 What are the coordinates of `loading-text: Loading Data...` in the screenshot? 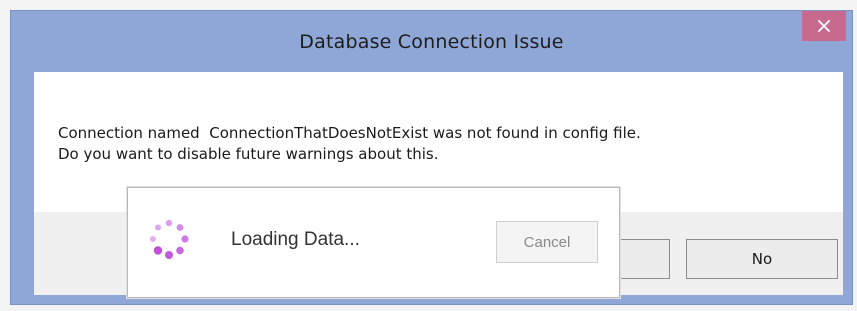 It's located at (295, 239).